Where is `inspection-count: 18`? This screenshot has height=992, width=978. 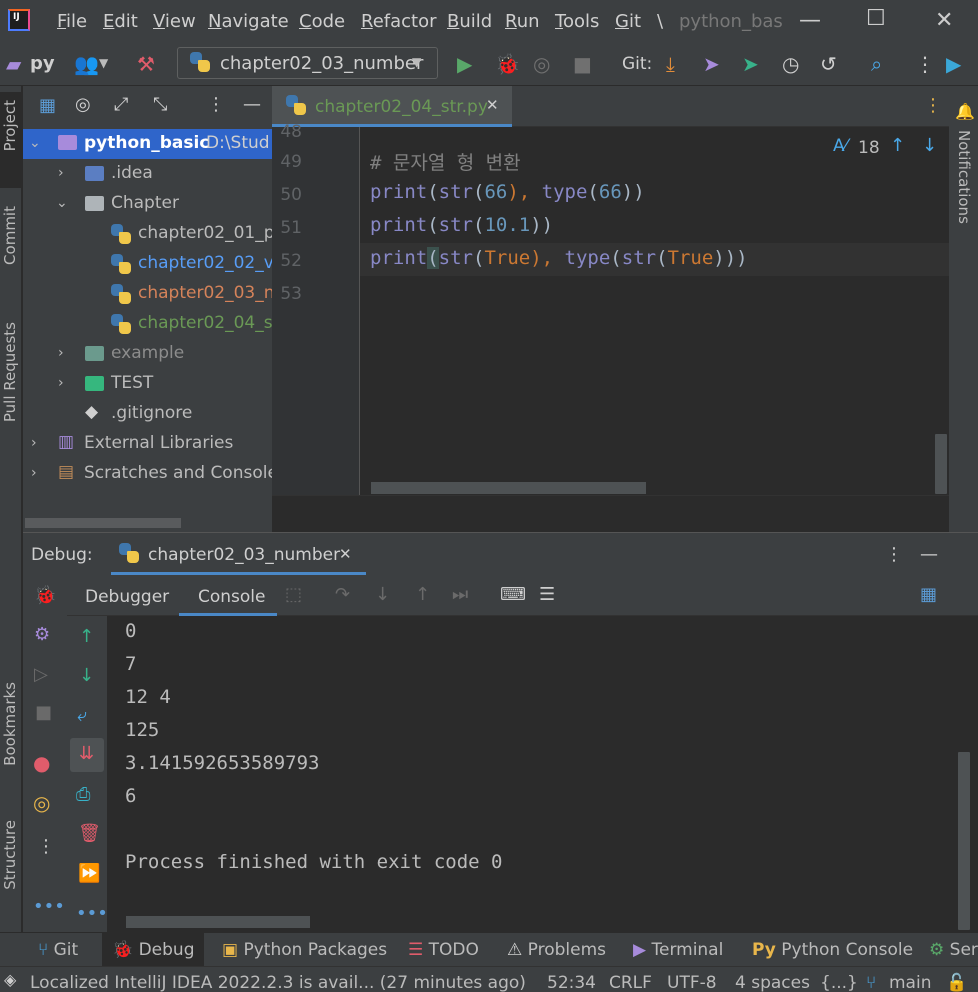
inspection-count: 18 is located at coordinates (869, 148).